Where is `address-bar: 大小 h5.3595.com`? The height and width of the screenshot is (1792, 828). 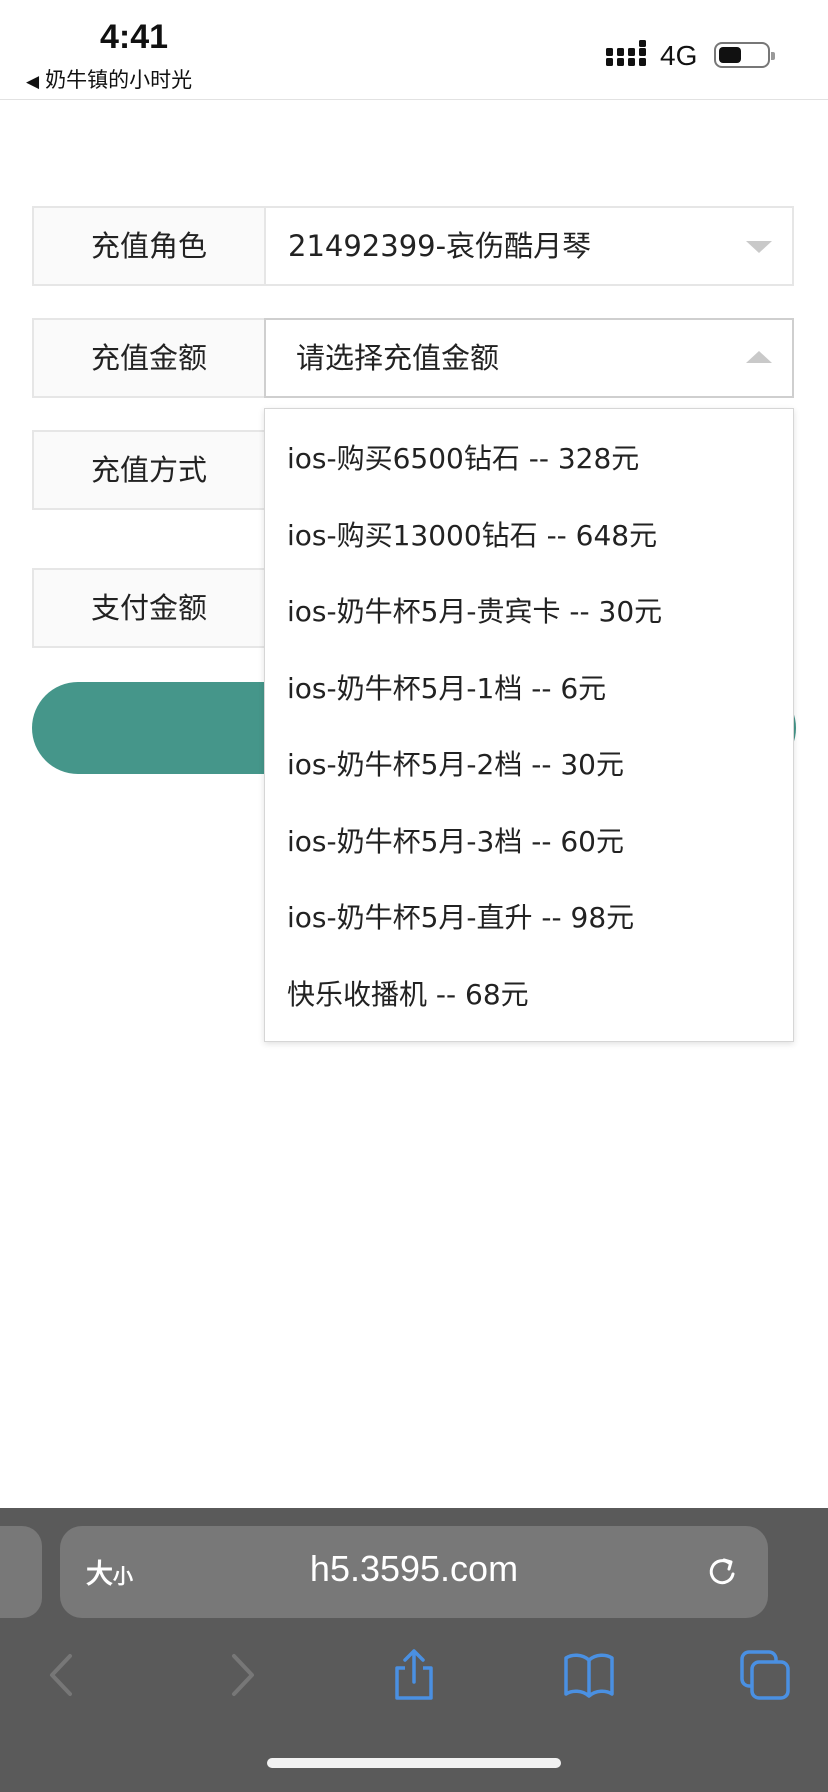 address-bar: 大小 h5.3595.com is located at coordinates (414, 1572).